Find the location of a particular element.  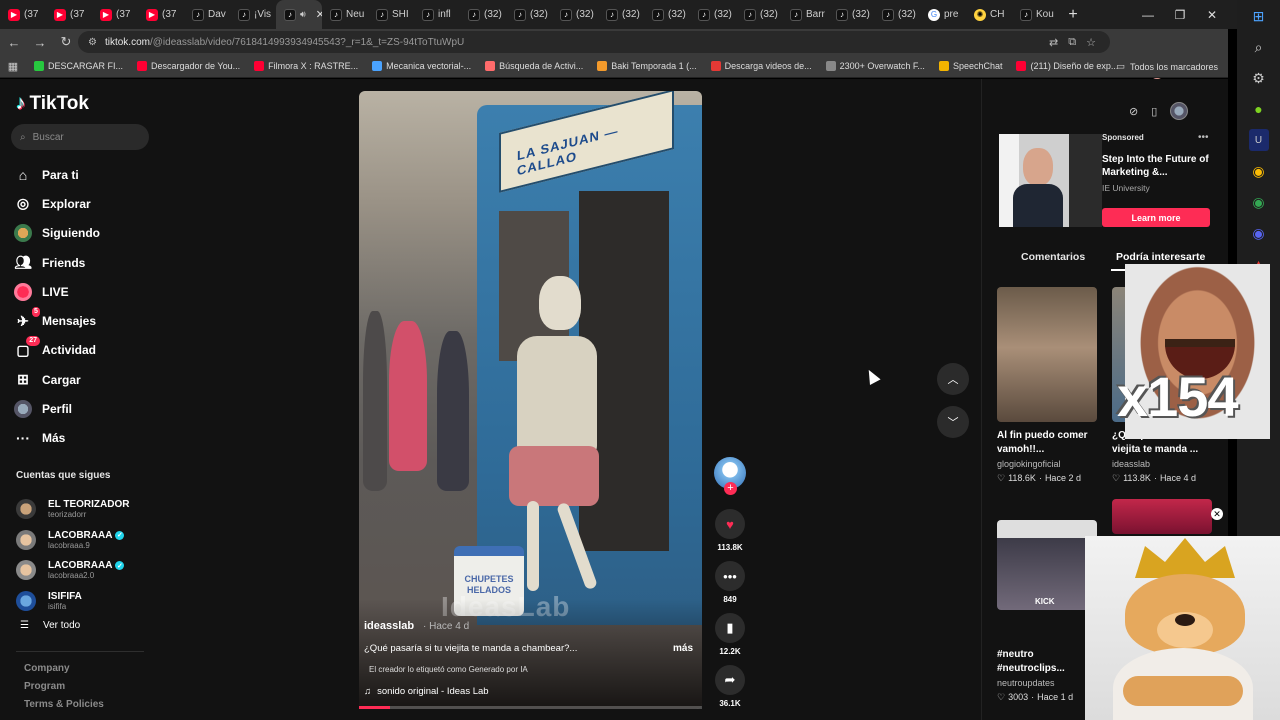

browser-tab: ✺ CH is located at coordinates (989, 14).